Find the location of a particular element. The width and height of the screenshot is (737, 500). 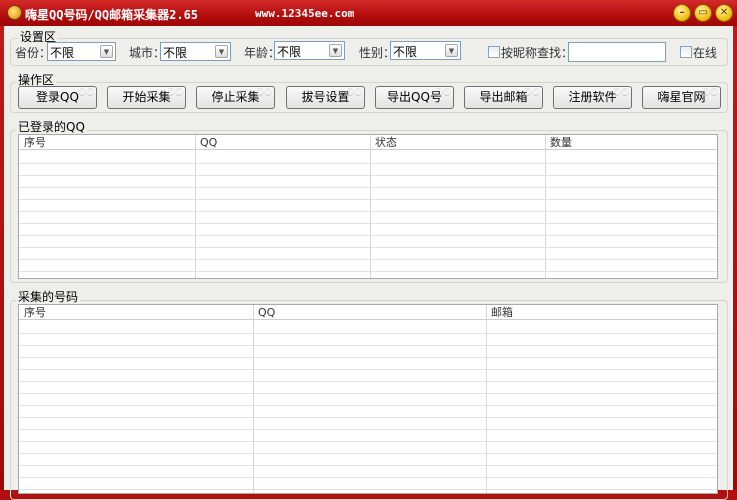

nickname-input is located at coordinates (617, 52).